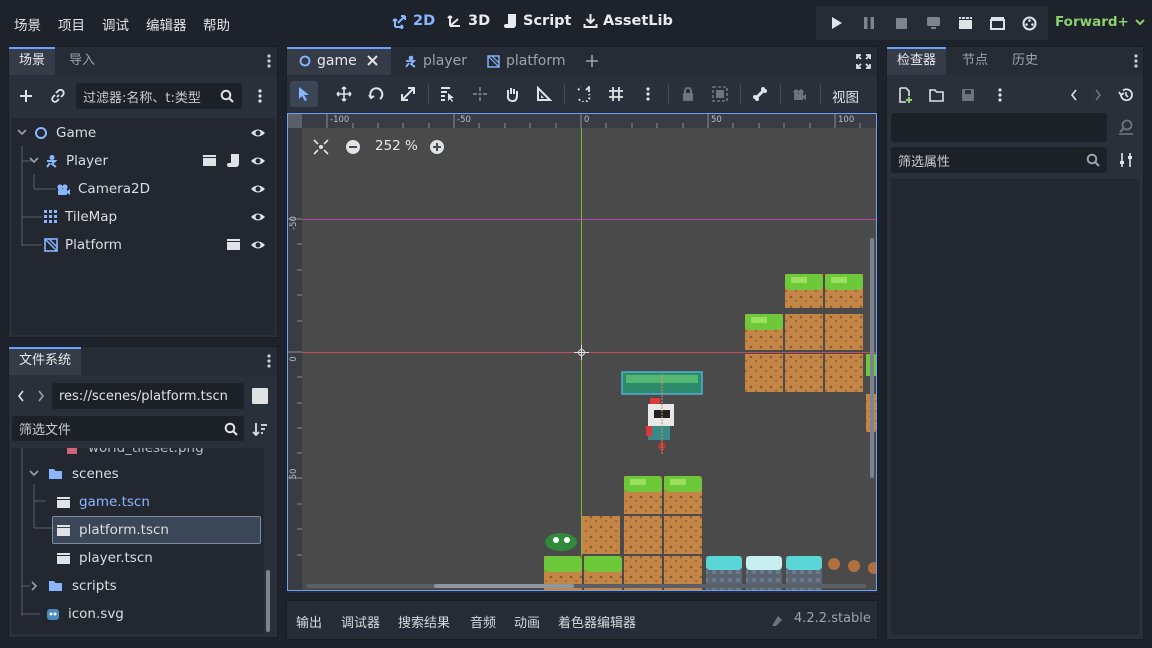 The image size is (1152, 648). Describe the element at coordinates (56, 133) in the screenshot. I see `tree-node-game: Game` at that location.